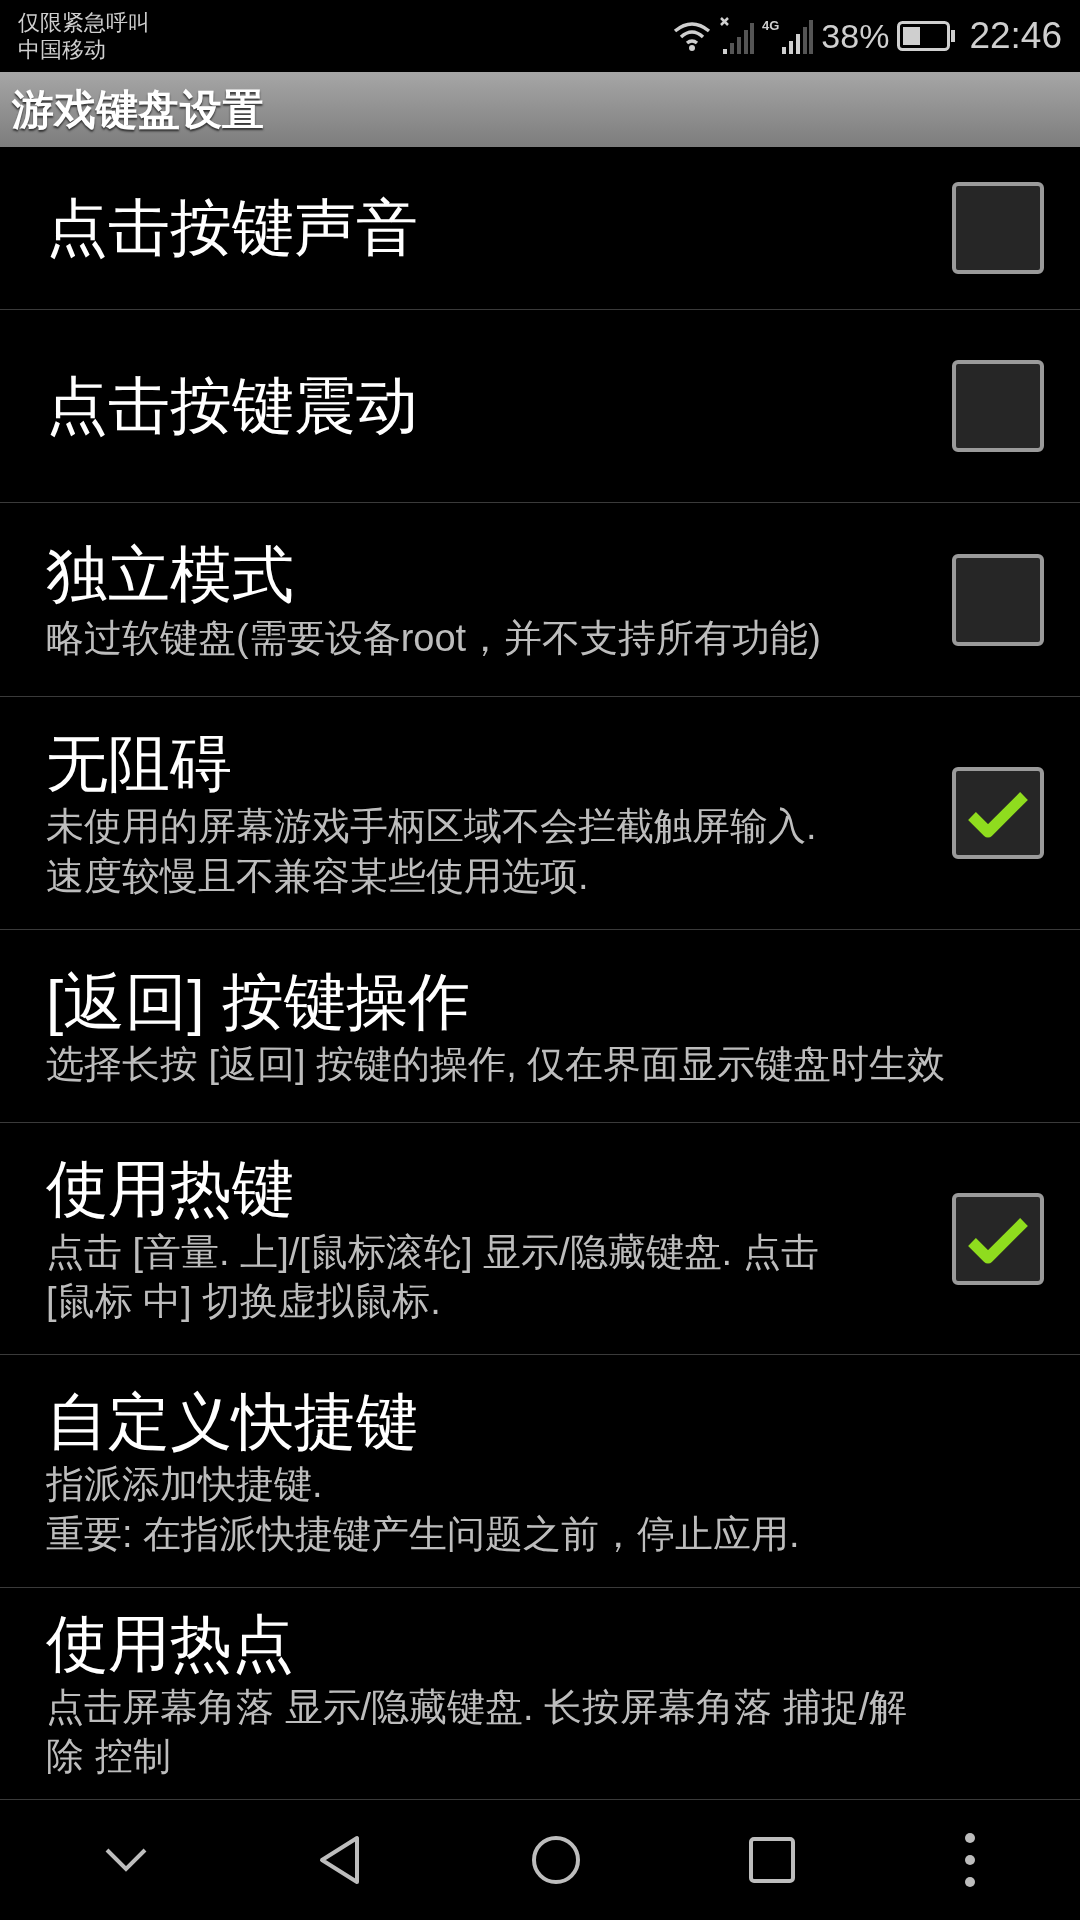 The image size is (1080, 1920). Describe the element at coordinates (855, 36) in the screenshot. I see `battery-percentage: 38%` at that location.